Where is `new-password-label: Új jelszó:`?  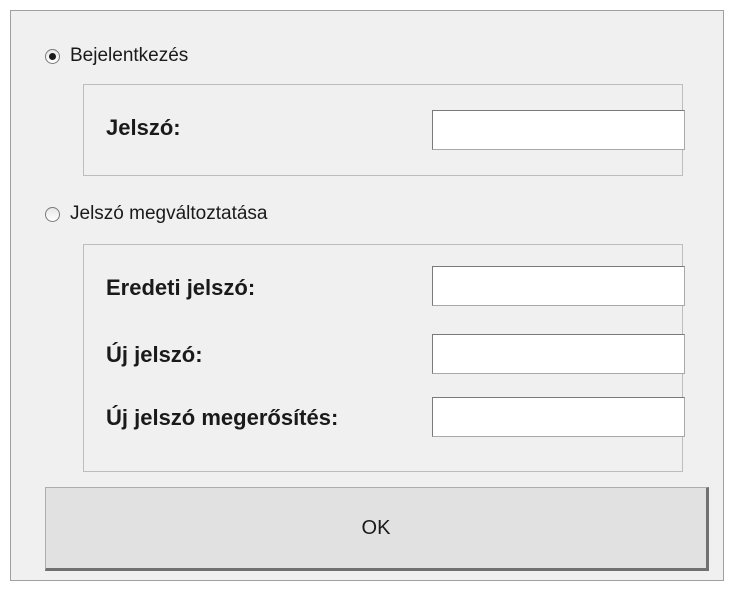
new-password-label: Új jelszó: is located at coordinates (154, 354).